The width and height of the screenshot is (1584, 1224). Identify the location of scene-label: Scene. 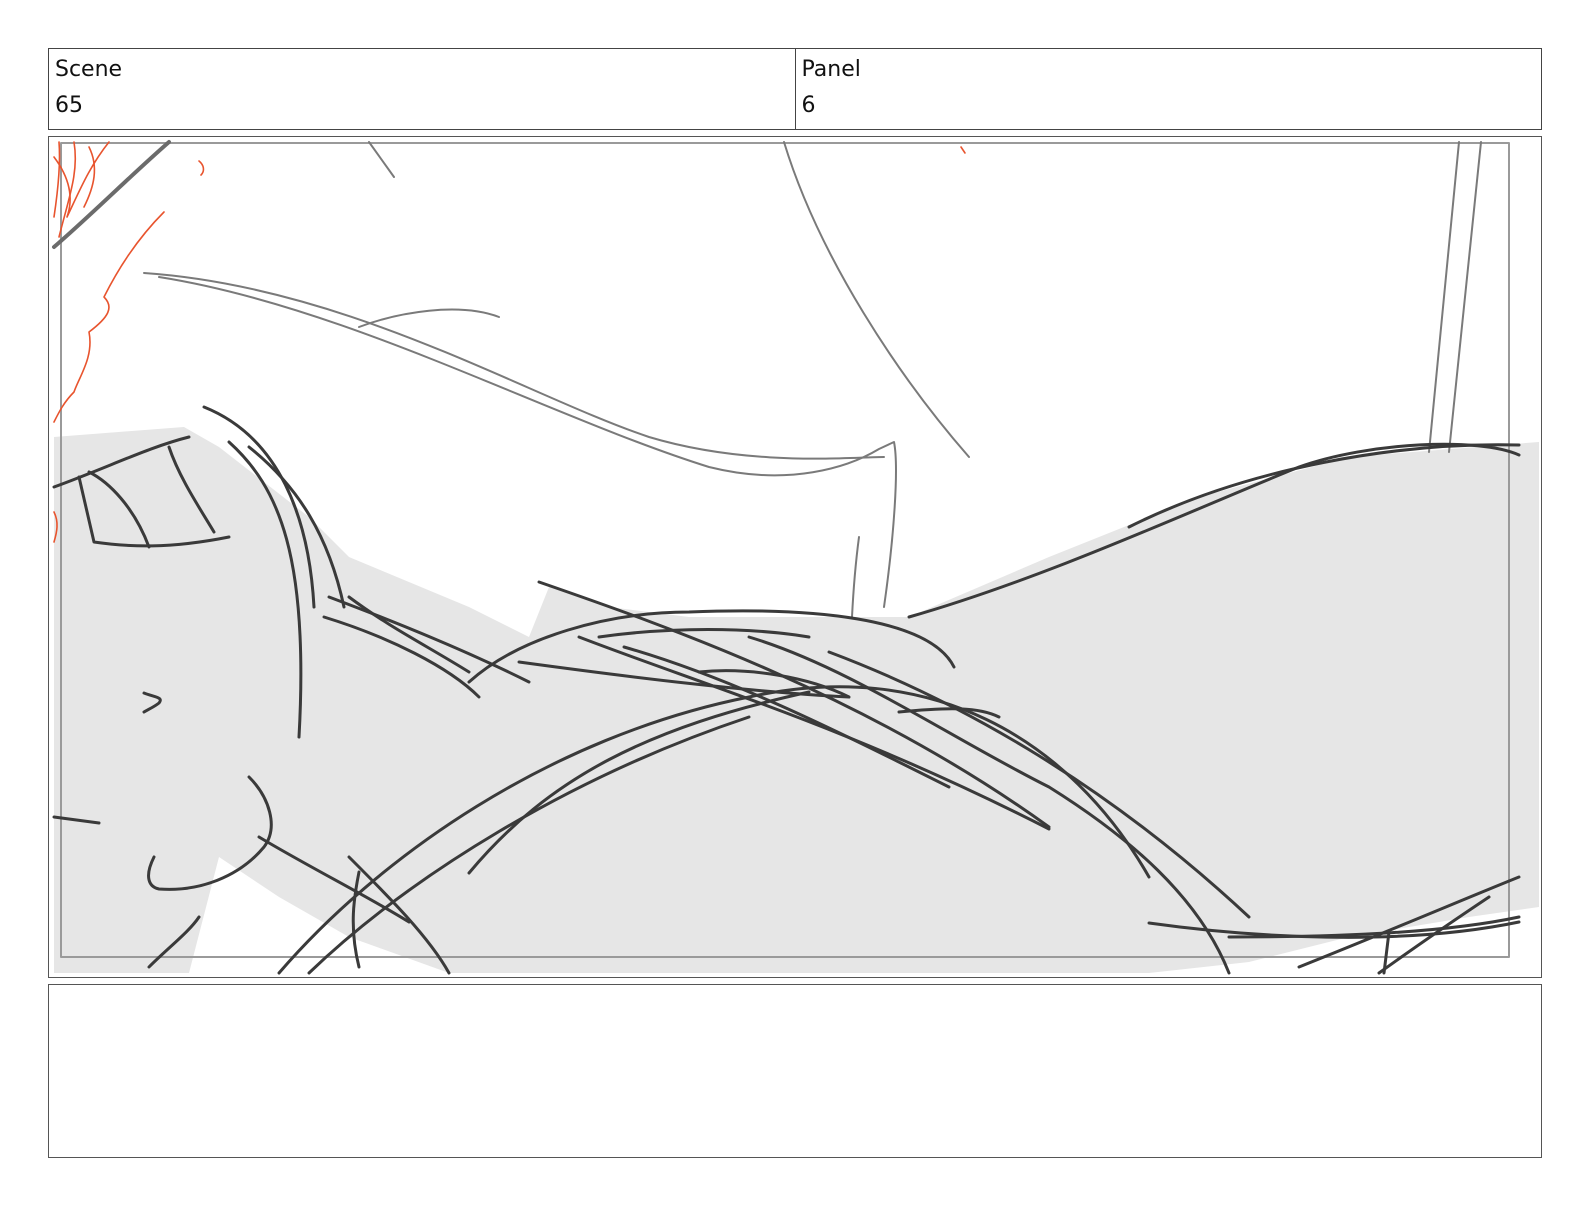
(89, 69).